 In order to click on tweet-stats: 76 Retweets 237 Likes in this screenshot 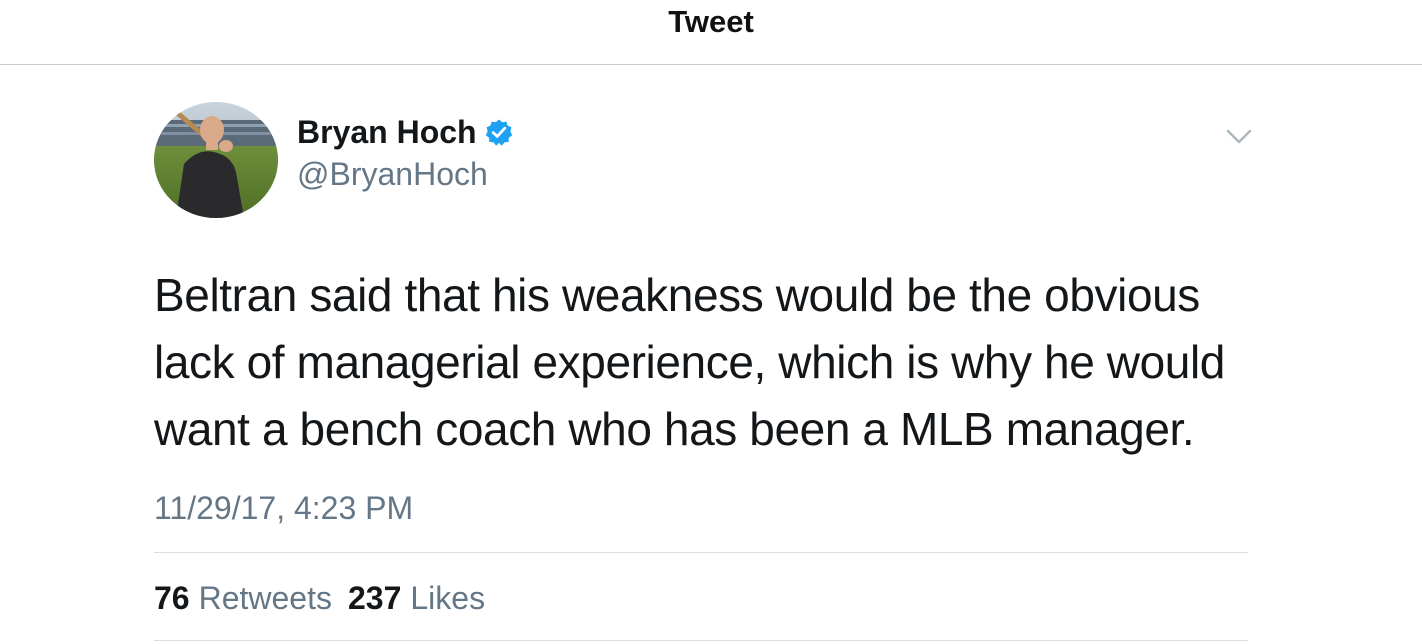, I will do `click(319, 598)`.